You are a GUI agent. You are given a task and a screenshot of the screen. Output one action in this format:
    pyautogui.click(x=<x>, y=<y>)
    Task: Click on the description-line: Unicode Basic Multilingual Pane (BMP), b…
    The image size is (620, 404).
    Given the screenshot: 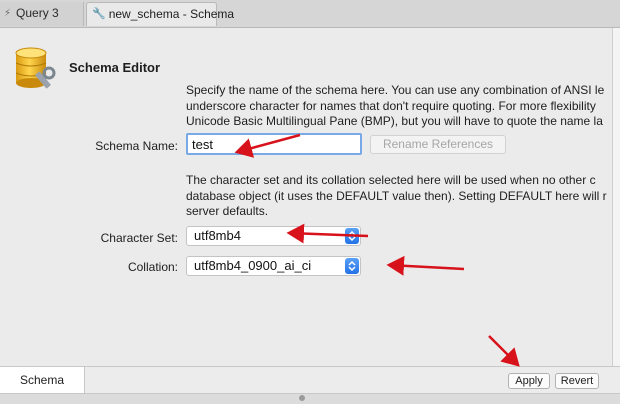 What is the action you would take?
    pyautogui.click(x=394, y=121)
    